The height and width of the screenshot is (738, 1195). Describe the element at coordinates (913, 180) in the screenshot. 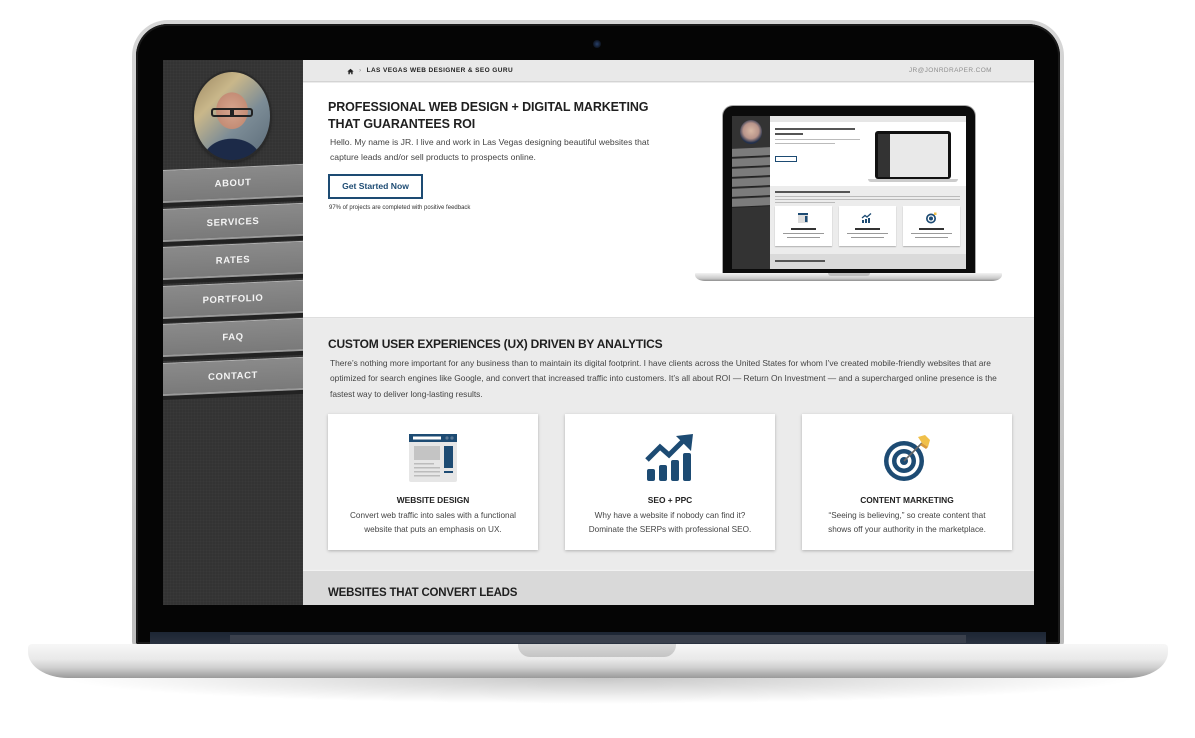

I see `preview-nested-base` at that location.